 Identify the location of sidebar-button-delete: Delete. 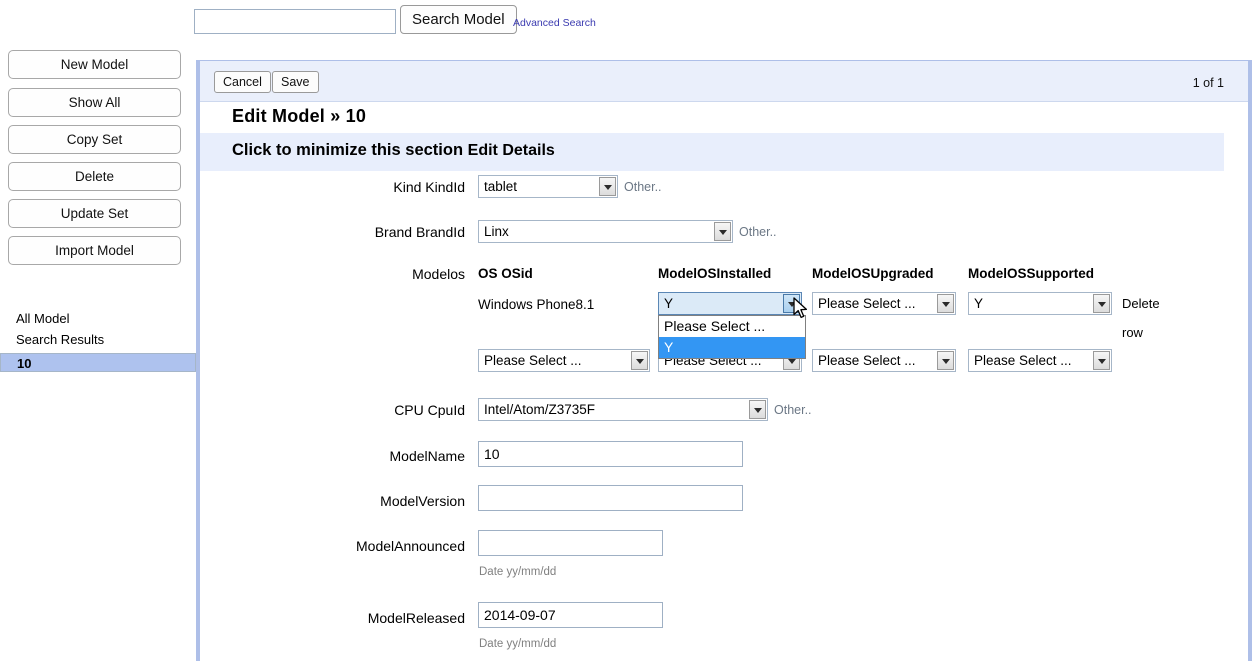
(94, 176).